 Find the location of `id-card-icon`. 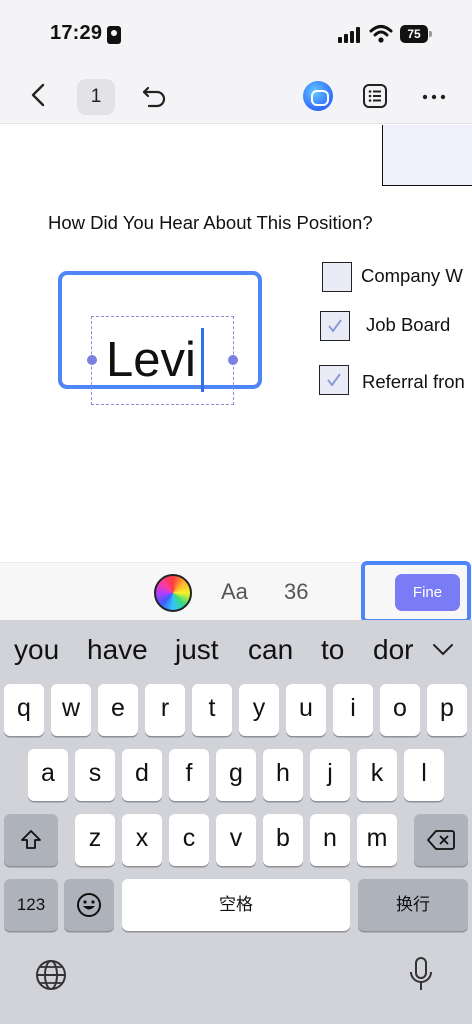

id-card-icon is located at coordinates (114, 35).